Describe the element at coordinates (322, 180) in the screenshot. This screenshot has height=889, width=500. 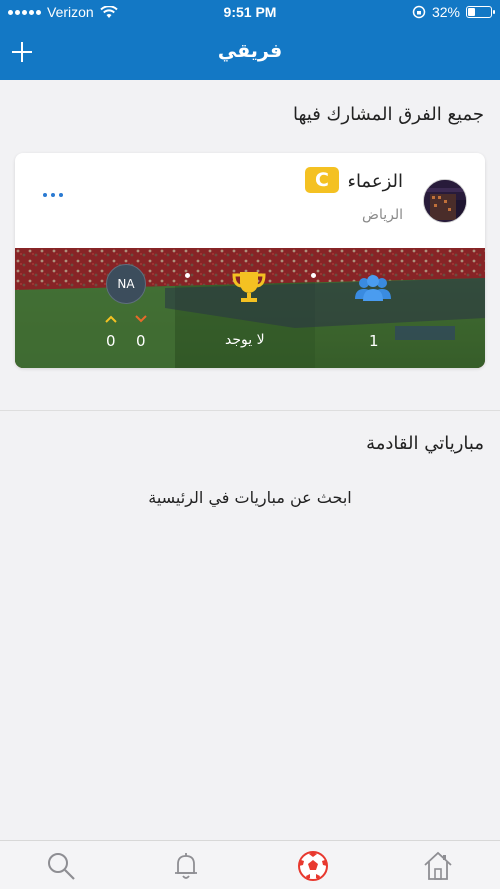
I see `captain-badge: C` at that location.